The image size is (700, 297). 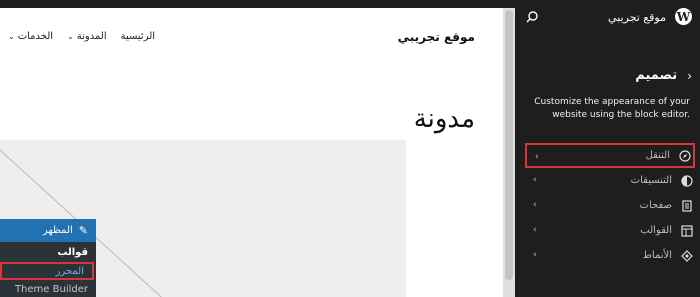 I want to click on paintbrush-icon: ✎, so click(x=83, y=230).